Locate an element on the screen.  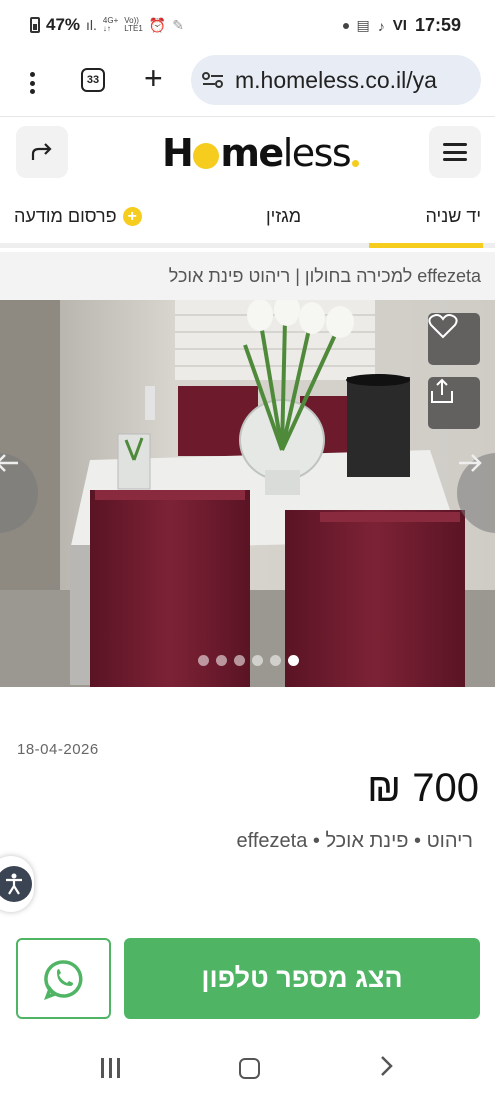
whatsapp-button is located at coordinates (63, 978).